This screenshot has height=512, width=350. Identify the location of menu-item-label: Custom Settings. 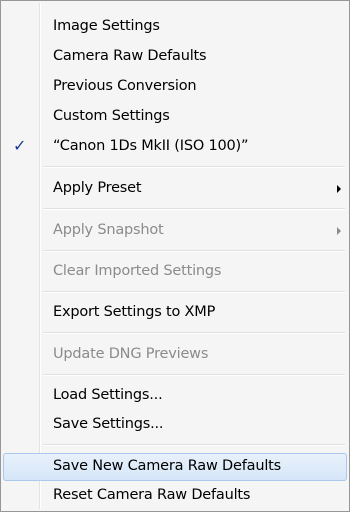
(111, 116).